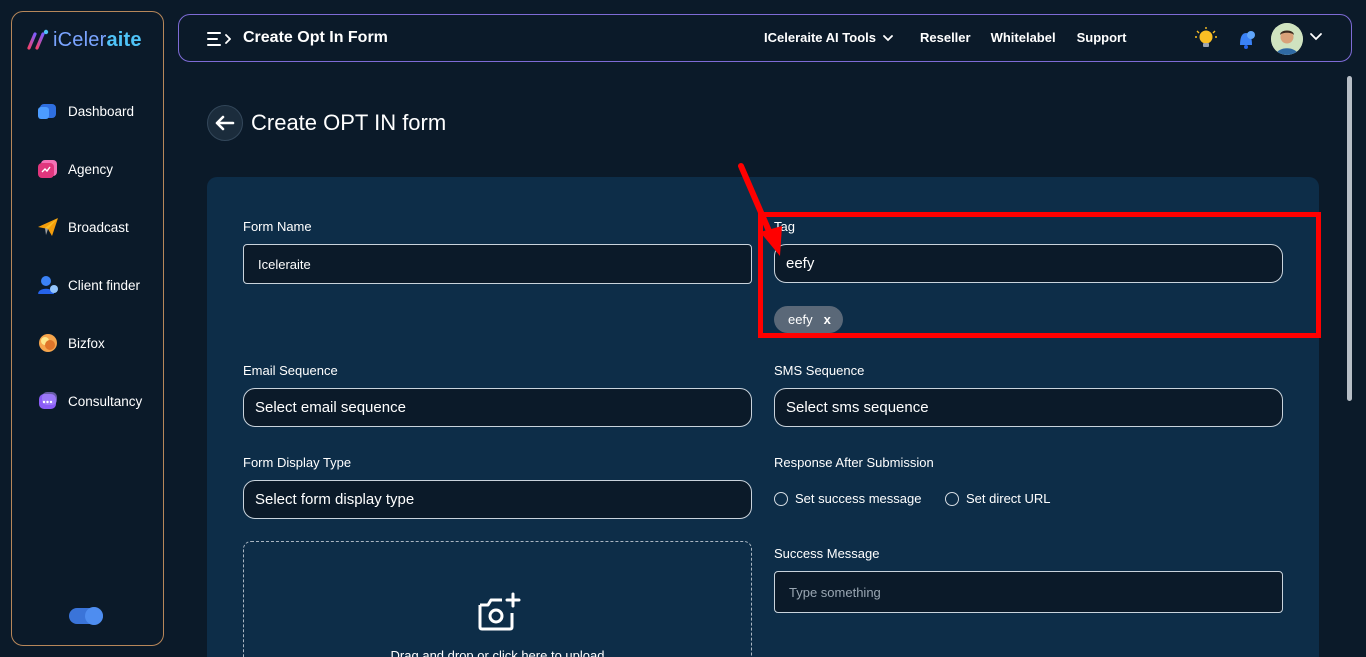 Image resolution: width=1366 pixels, height=657 pixels. I want to click on sms-sequence-label: SMS Sequence, so click(819, 370).